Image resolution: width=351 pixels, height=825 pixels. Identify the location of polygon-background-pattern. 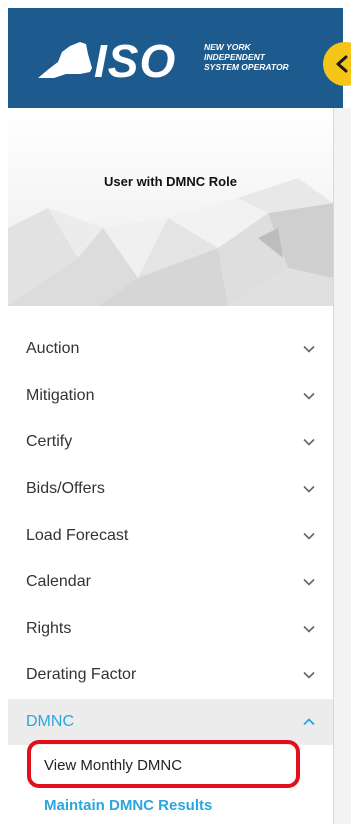
(170, 242).